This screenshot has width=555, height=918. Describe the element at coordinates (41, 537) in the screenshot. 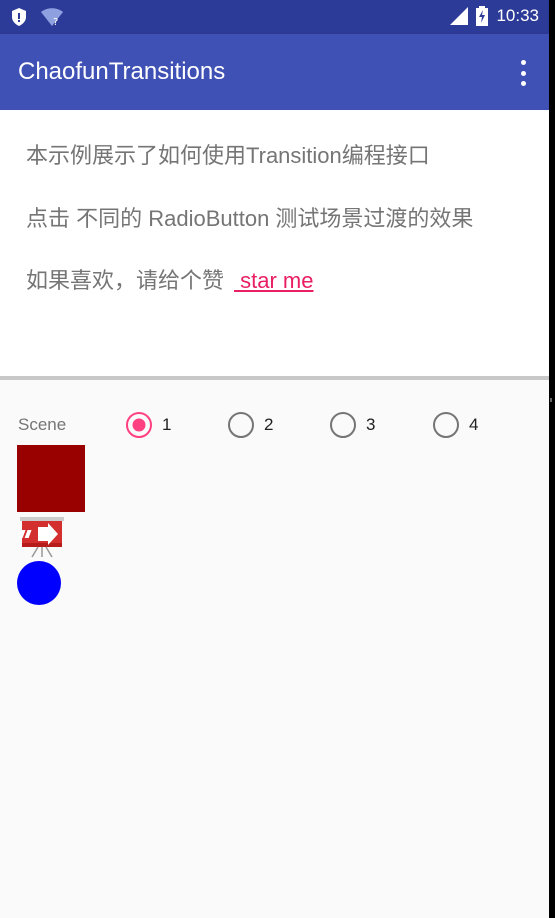

I see `presentation-icon` at that location.